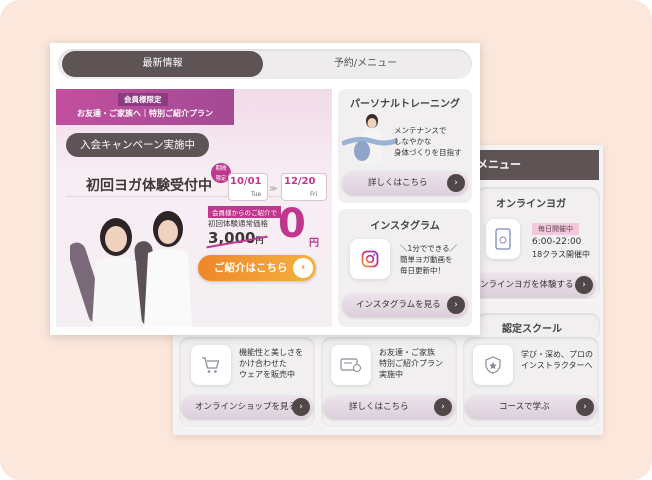 Image resolution: width=652 pixels, height=480 pixels. What do you see at coordinates (426, 259) in the screenshot?
I see `instagram-line-2: 簡単ヨガ動画を` at bounding box center [426, 259].